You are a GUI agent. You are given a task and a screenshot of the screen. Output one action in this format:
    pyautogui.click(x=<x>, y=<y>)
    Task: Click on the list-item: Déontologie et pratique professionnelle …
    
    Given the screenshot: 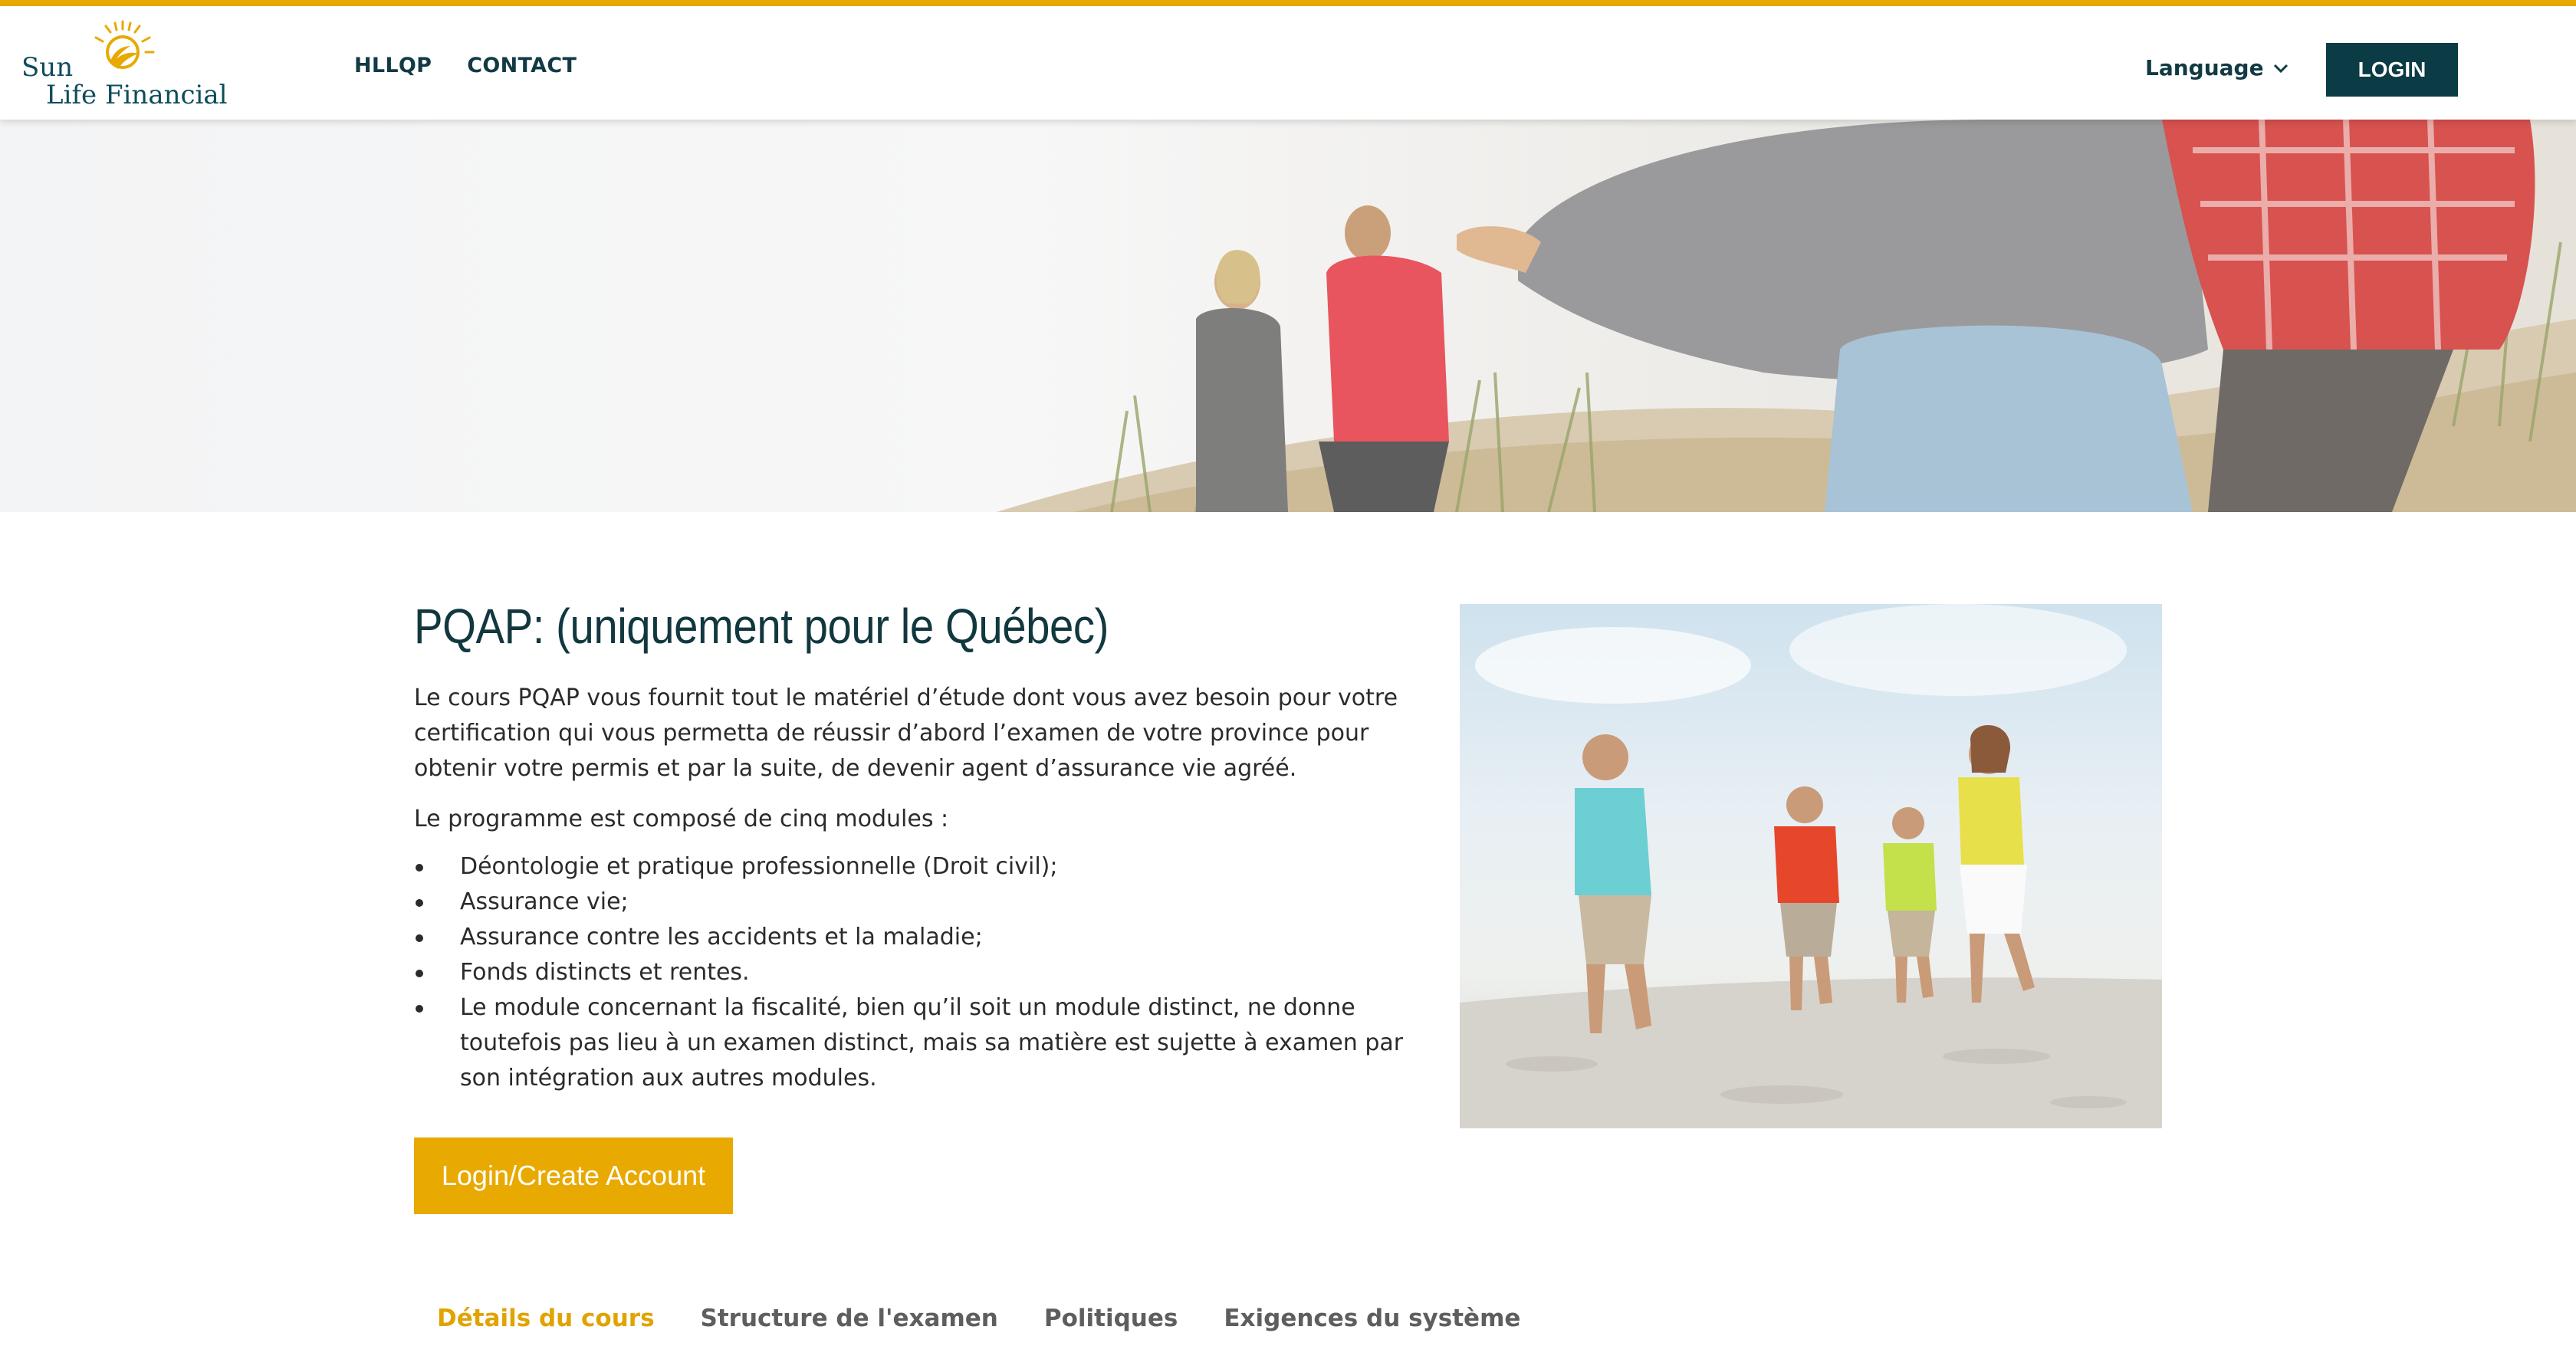 What is the action you would take?
    pyautogui.click(x=916, y=867)
    